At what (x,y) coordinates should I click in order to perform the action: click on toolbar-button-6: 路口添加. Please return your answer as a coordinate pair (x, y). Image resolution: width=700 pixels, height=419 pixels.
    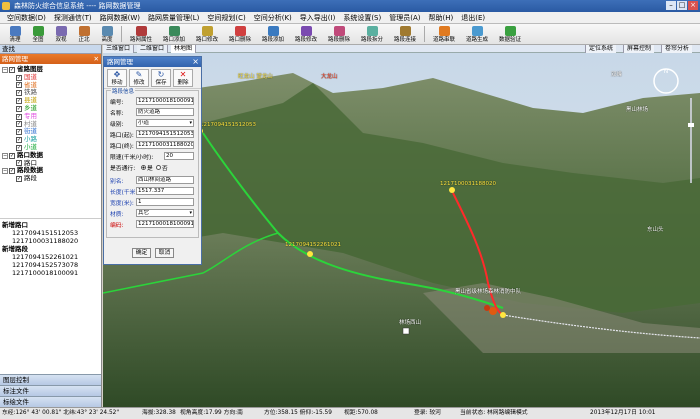
    Looking at the image, I should click on (174, 34).